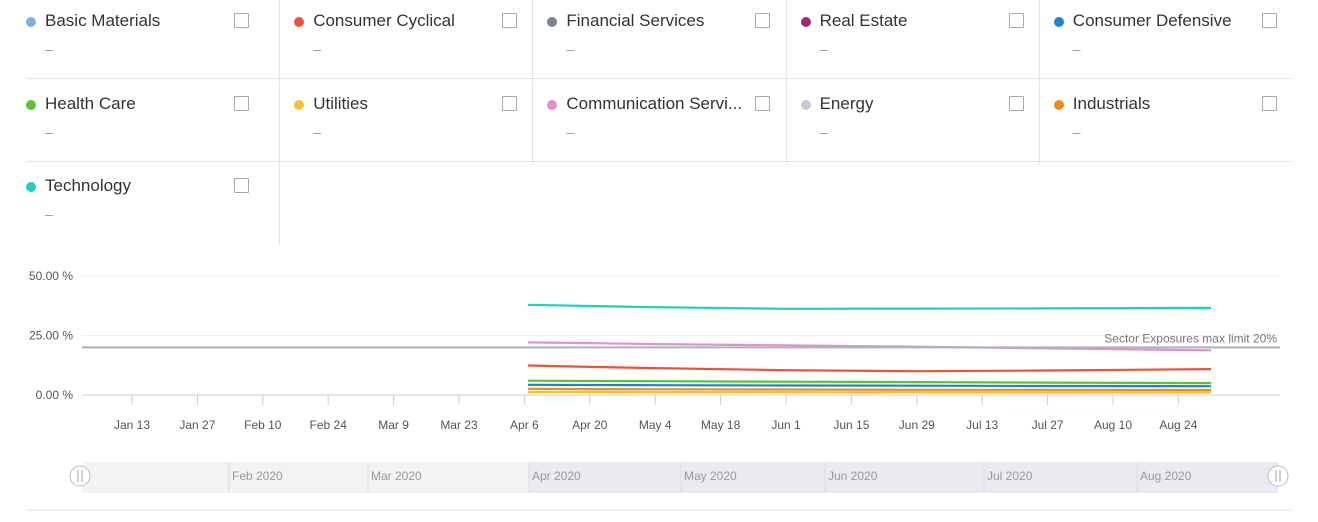 The image size is (1318, 522). I want to click on x-tick-label: Jun 29, so click(917, 425).